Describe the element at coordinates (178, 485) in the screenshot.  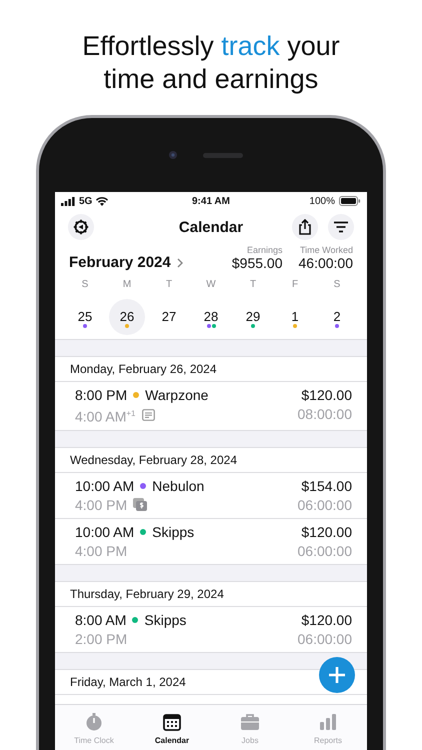
I see `job-name: Nebulon` at that location.